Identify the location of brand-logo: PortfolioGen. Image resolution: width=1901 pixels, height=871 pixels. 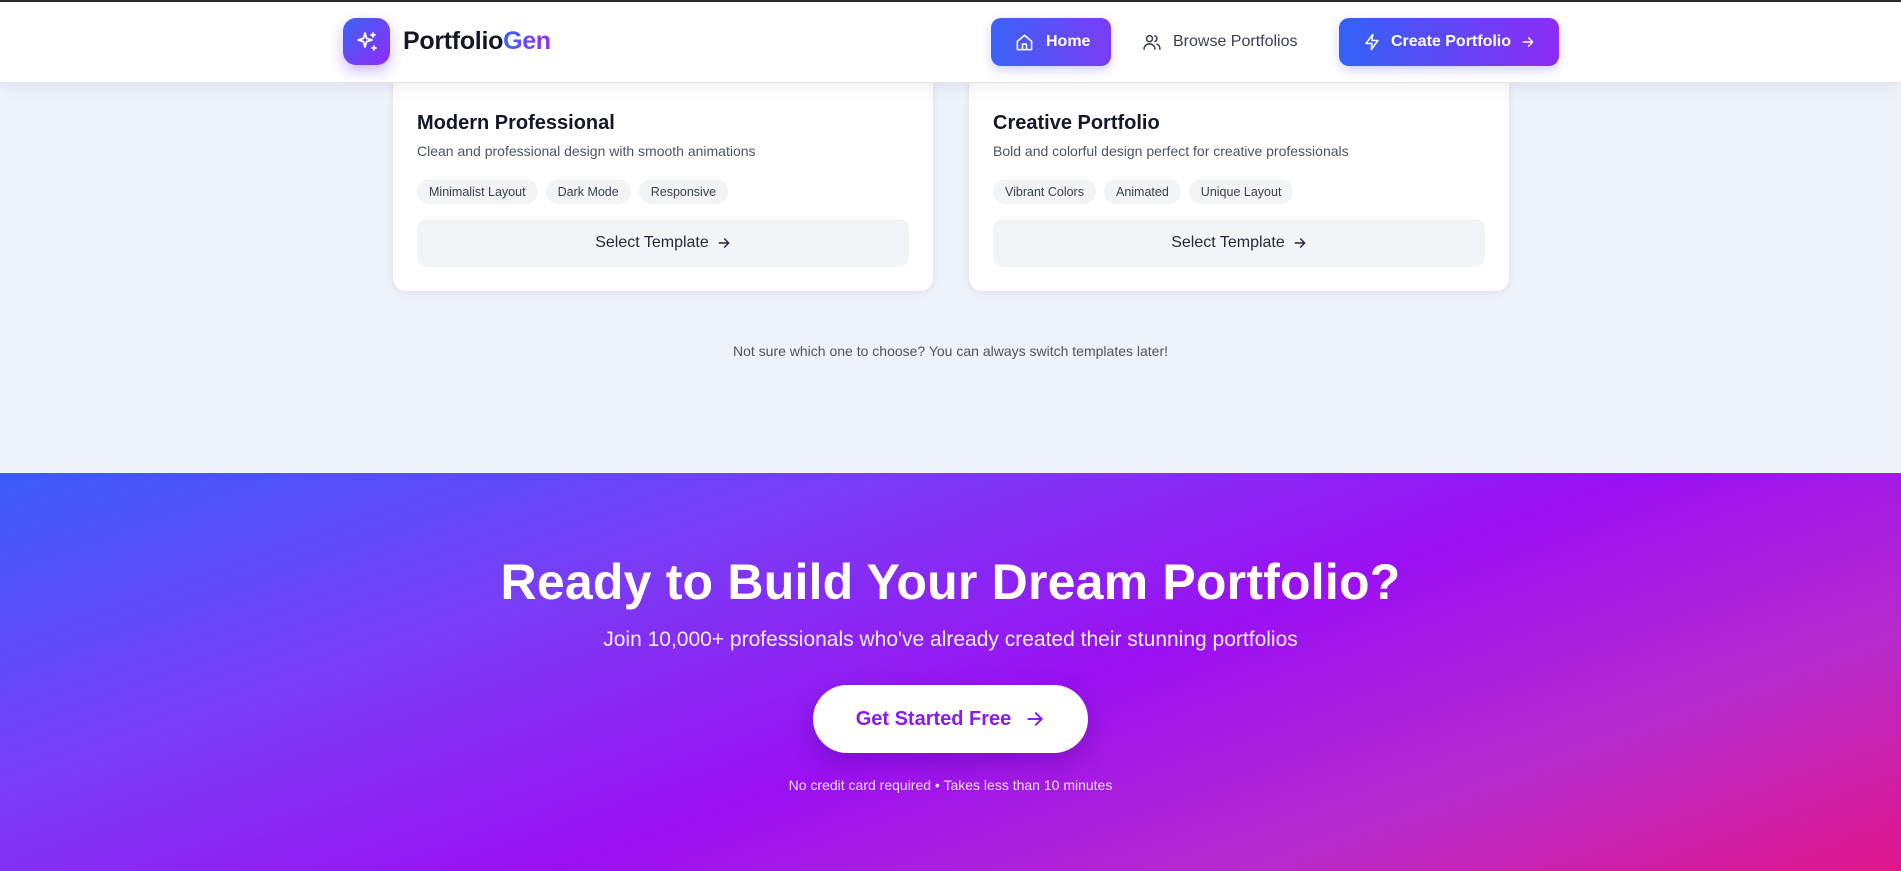
(447, 41).